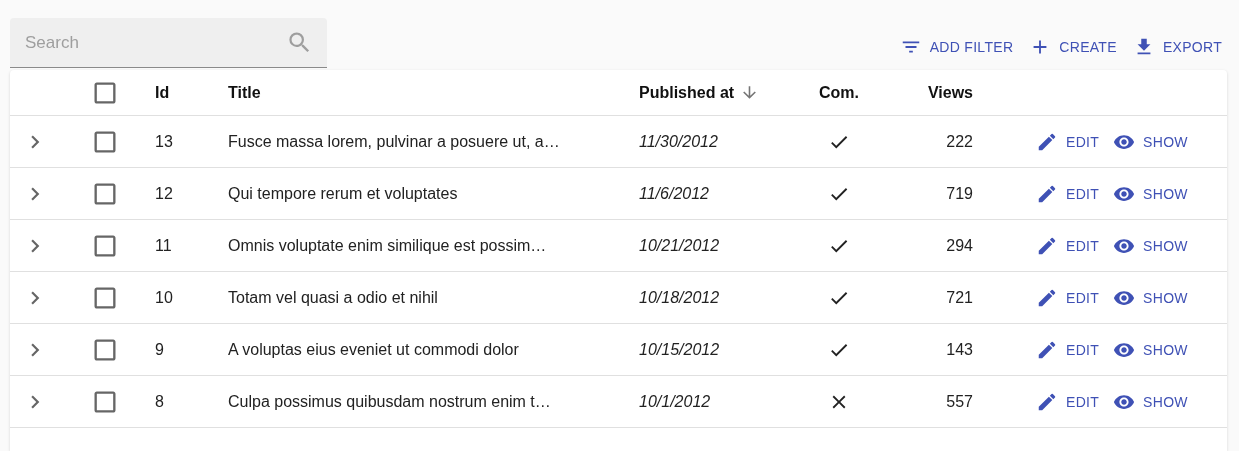  What do you see at coordinates (163, 245) in the screenshot?
I see `table-cell: 11` at bounding box center [163, 245].